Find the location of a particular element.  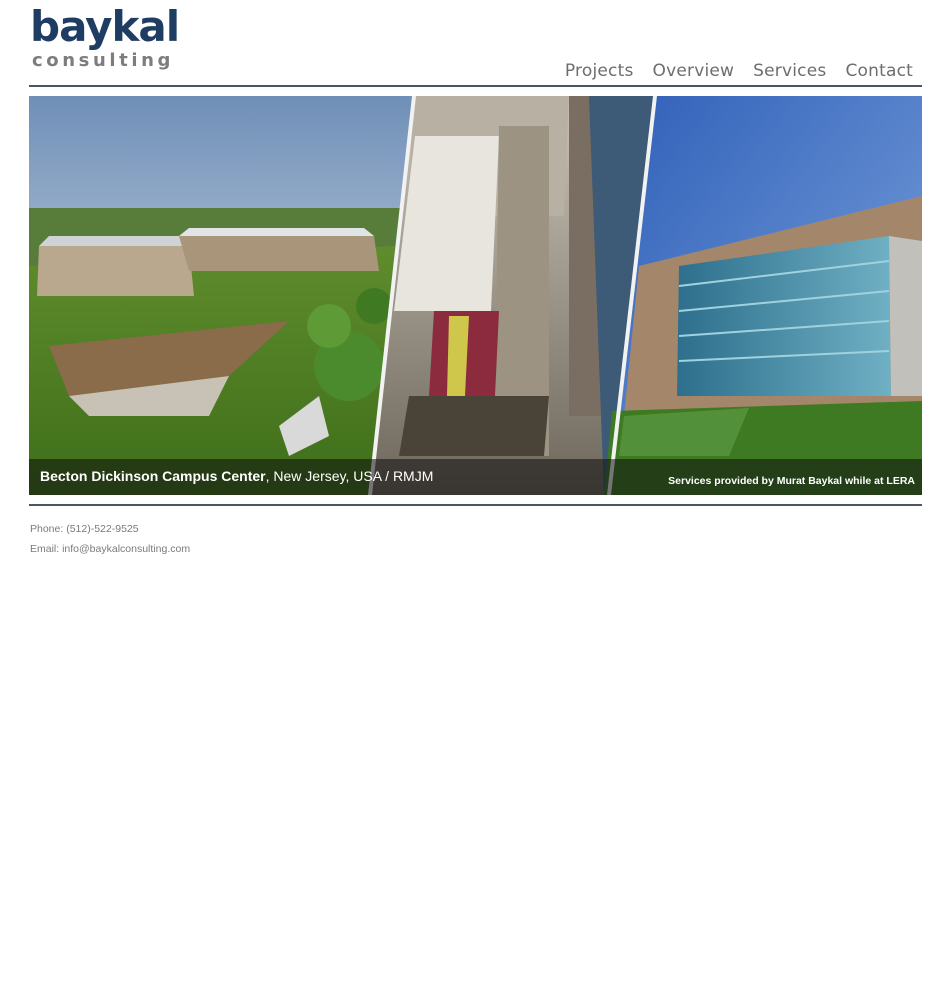

phone-line: Phone: (512)-522-9525 is located at coordinates (110, 529).